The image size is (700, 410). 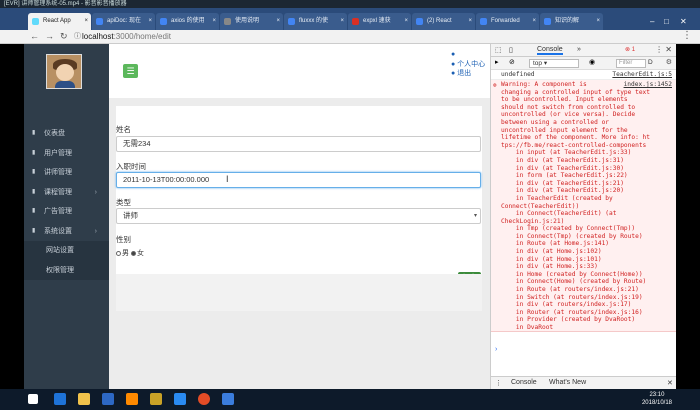 I want to click on tab-usage: 使用说明 ×, so click(x=251, y=21).